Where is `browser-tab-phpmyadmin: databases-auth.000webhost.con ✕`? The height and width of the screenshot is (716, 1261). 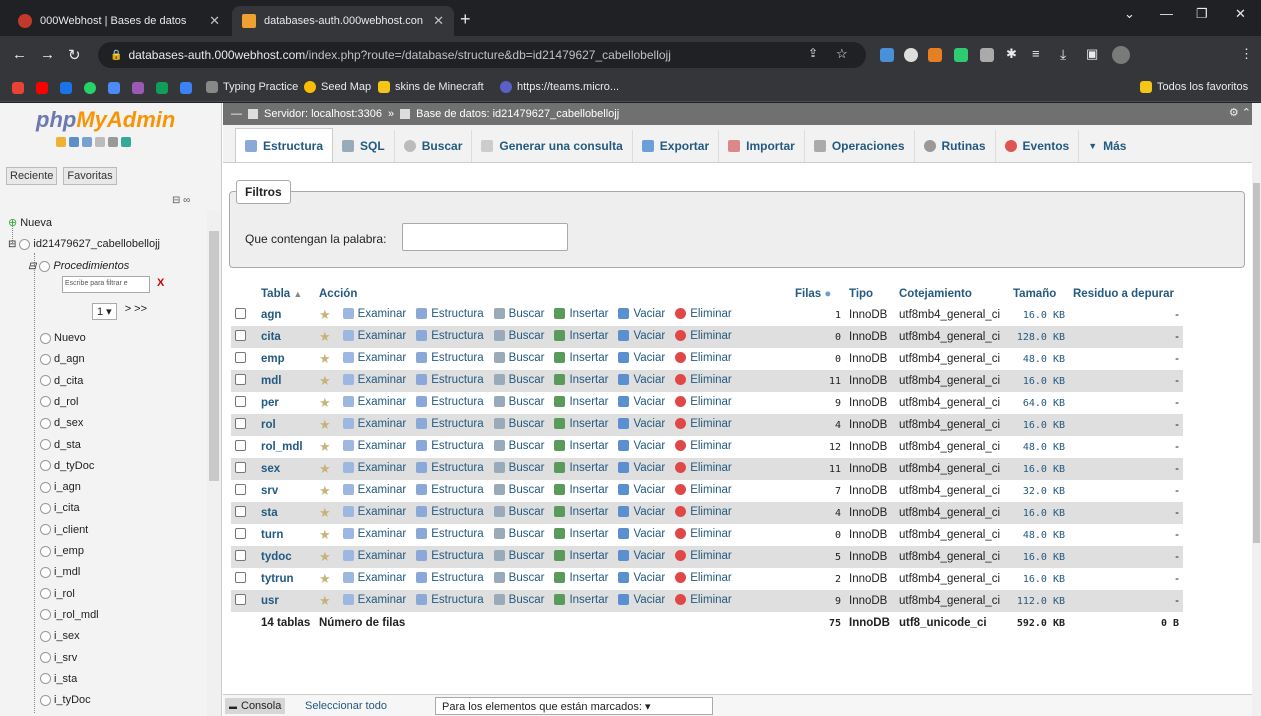
browser-tab-phpmyadmin: databases-auth.000webhost.con ✕ is located at coordinates (343, 21).